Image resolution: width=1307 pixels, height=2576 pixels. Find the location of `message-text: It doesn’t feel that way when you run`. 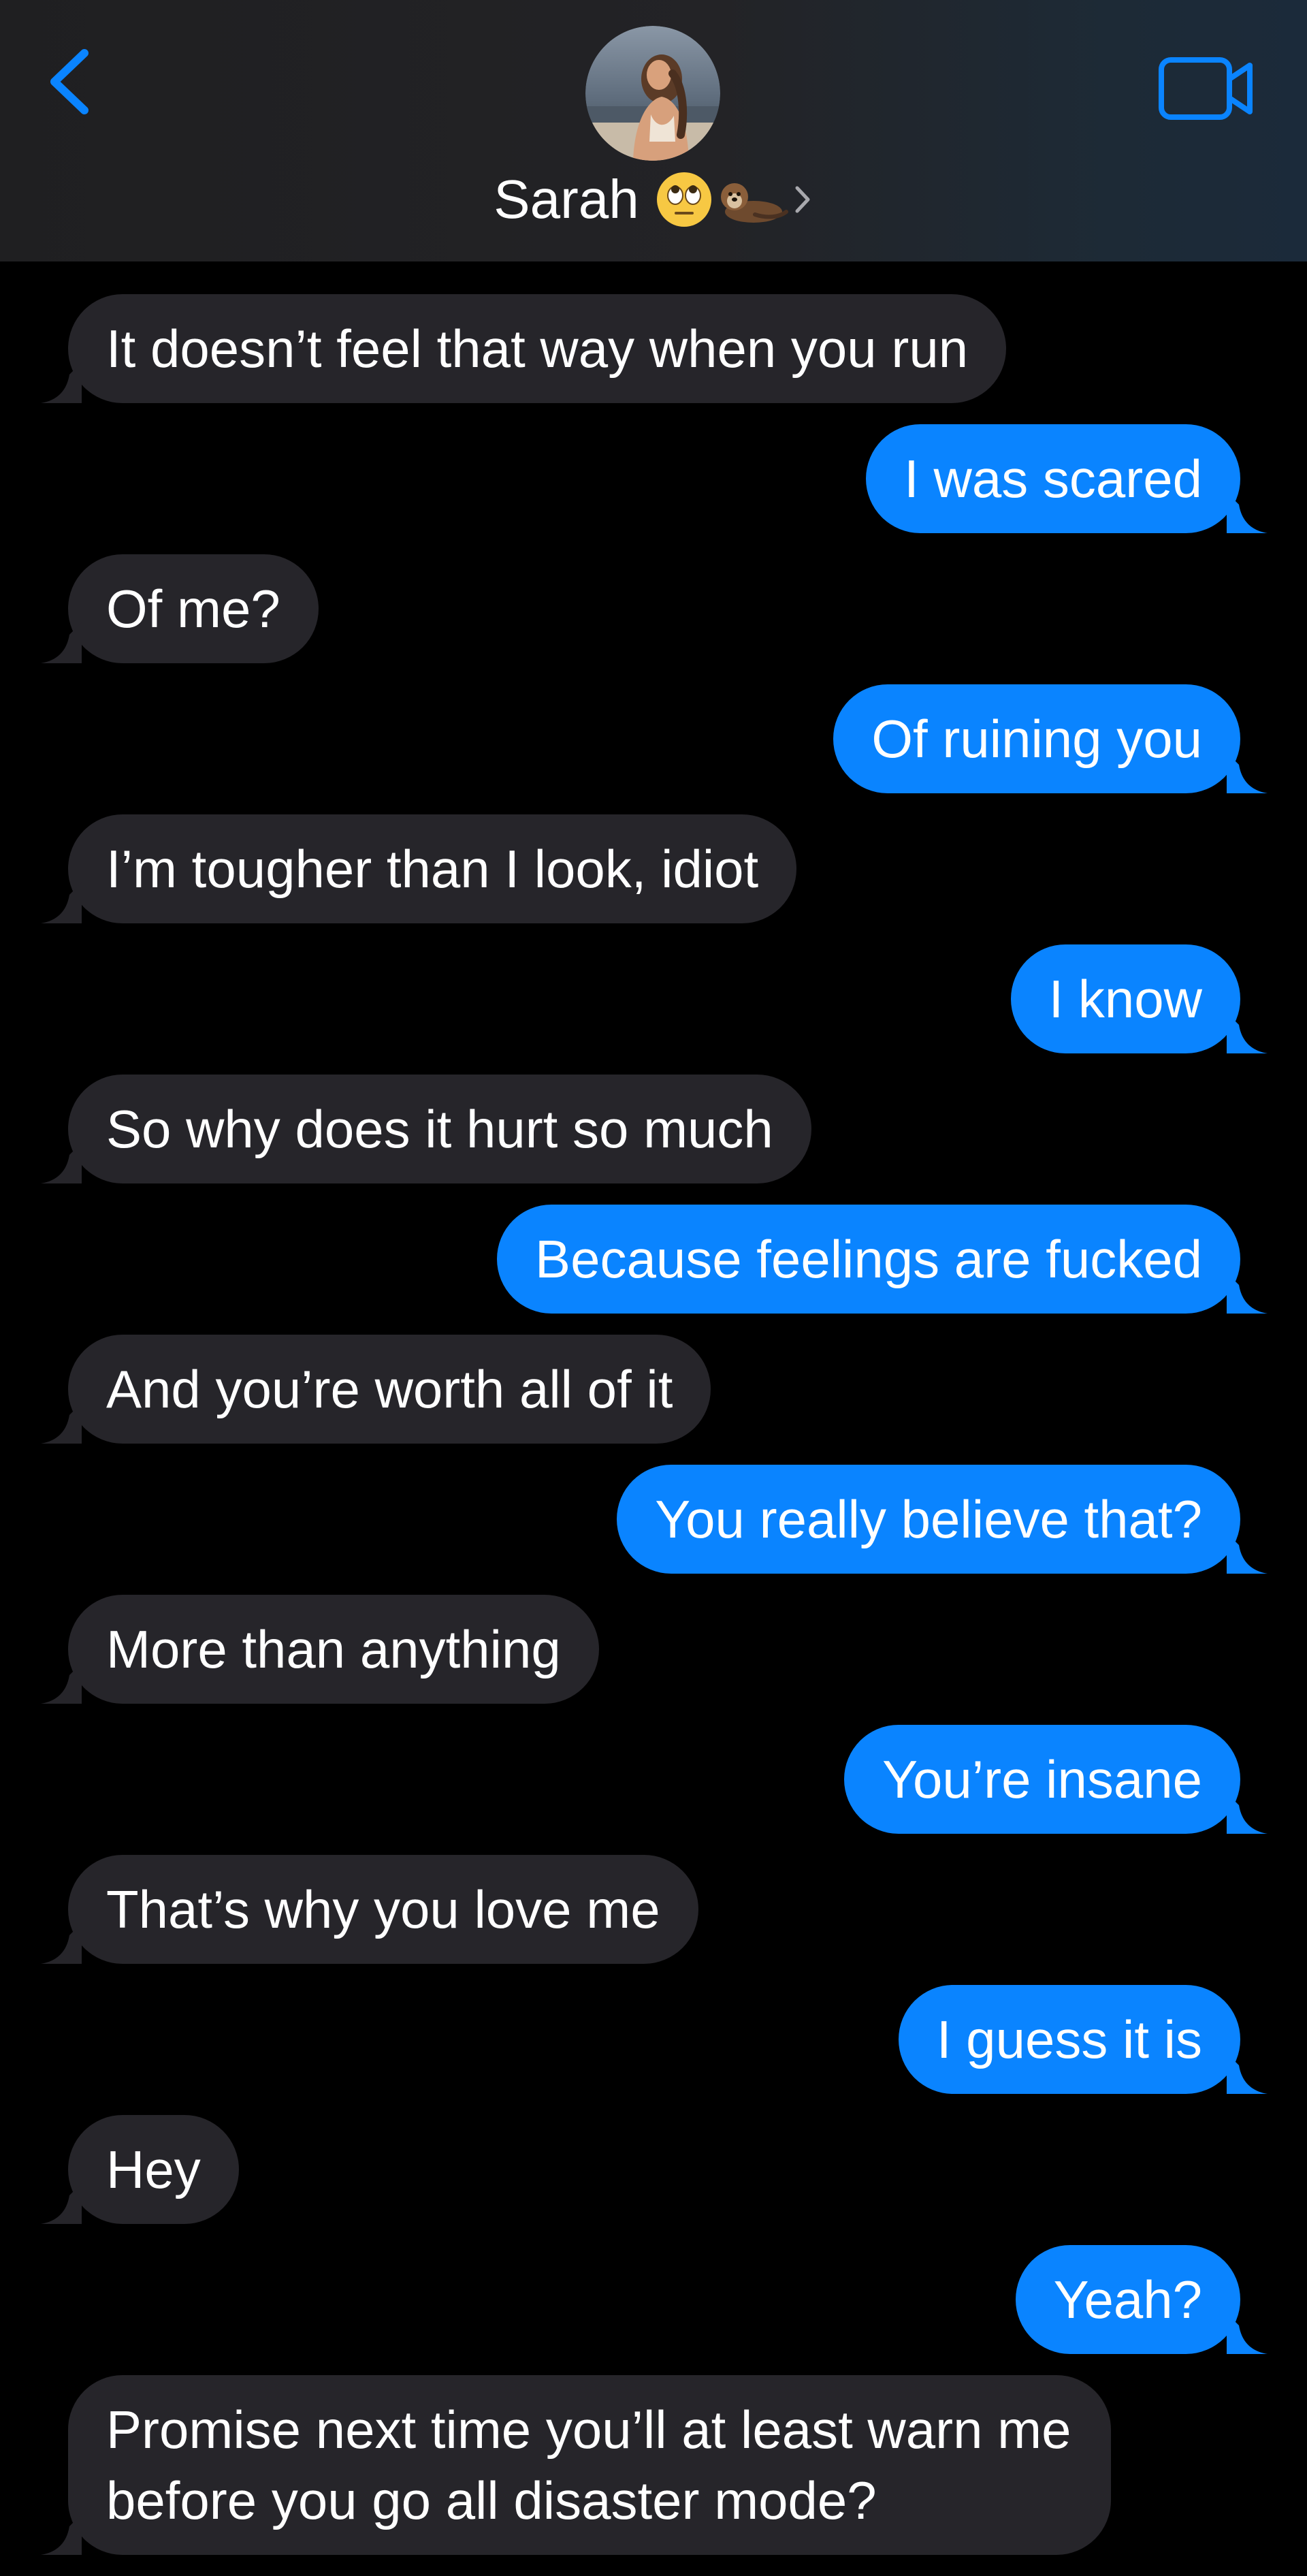

message-text: It doesn’t feel that way when you run is located at coordinates (537, 349).